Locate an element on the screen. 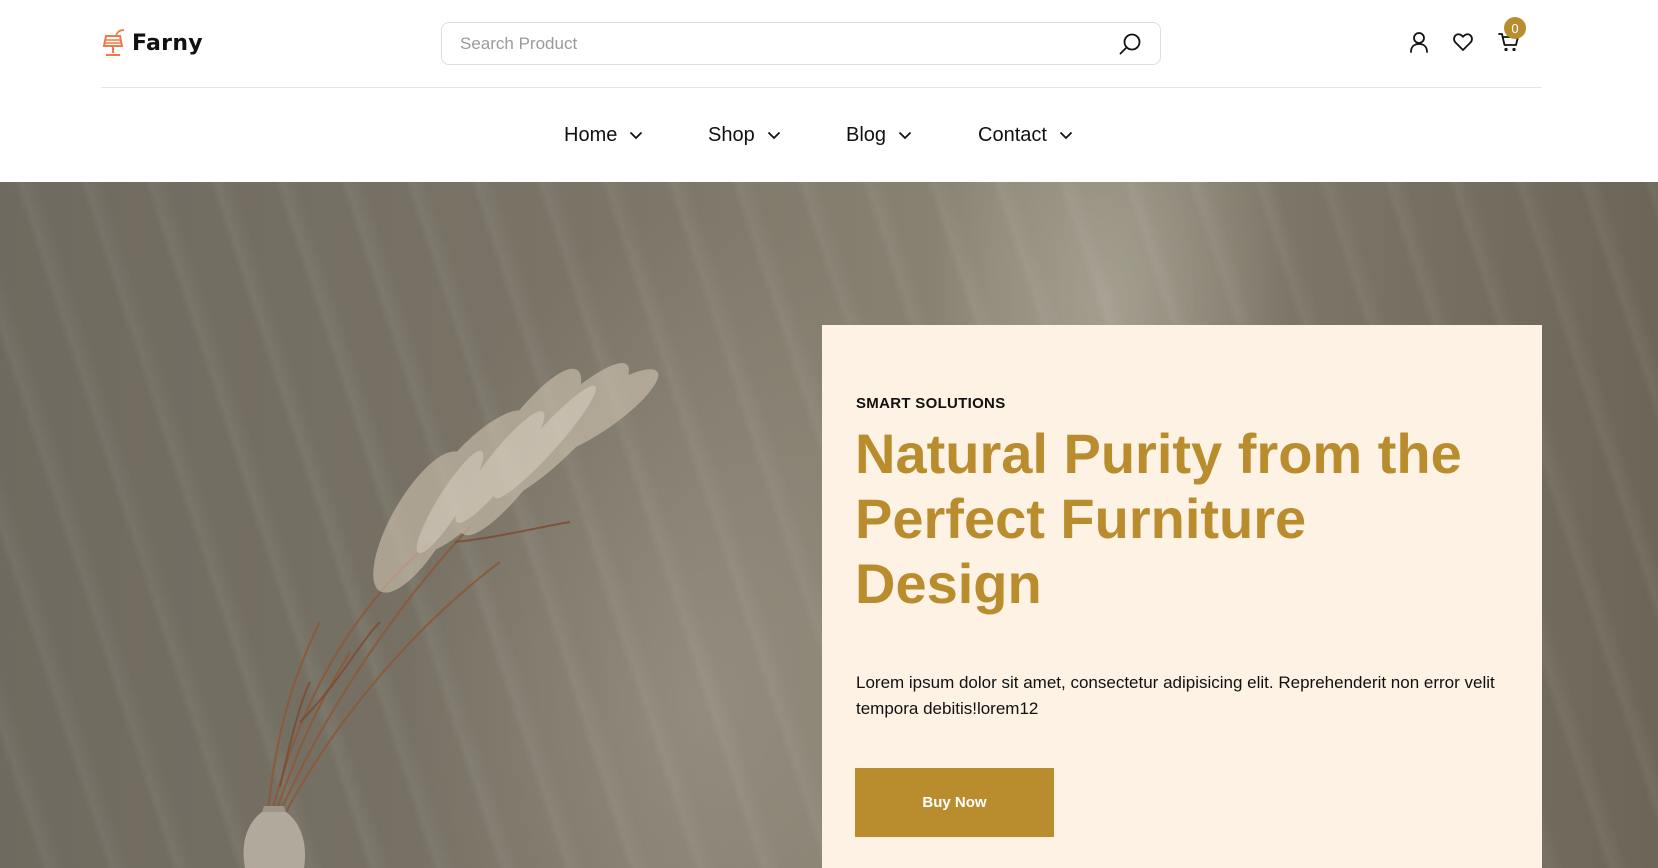  nav-item-label: Home is located at coordinates (591, 134).